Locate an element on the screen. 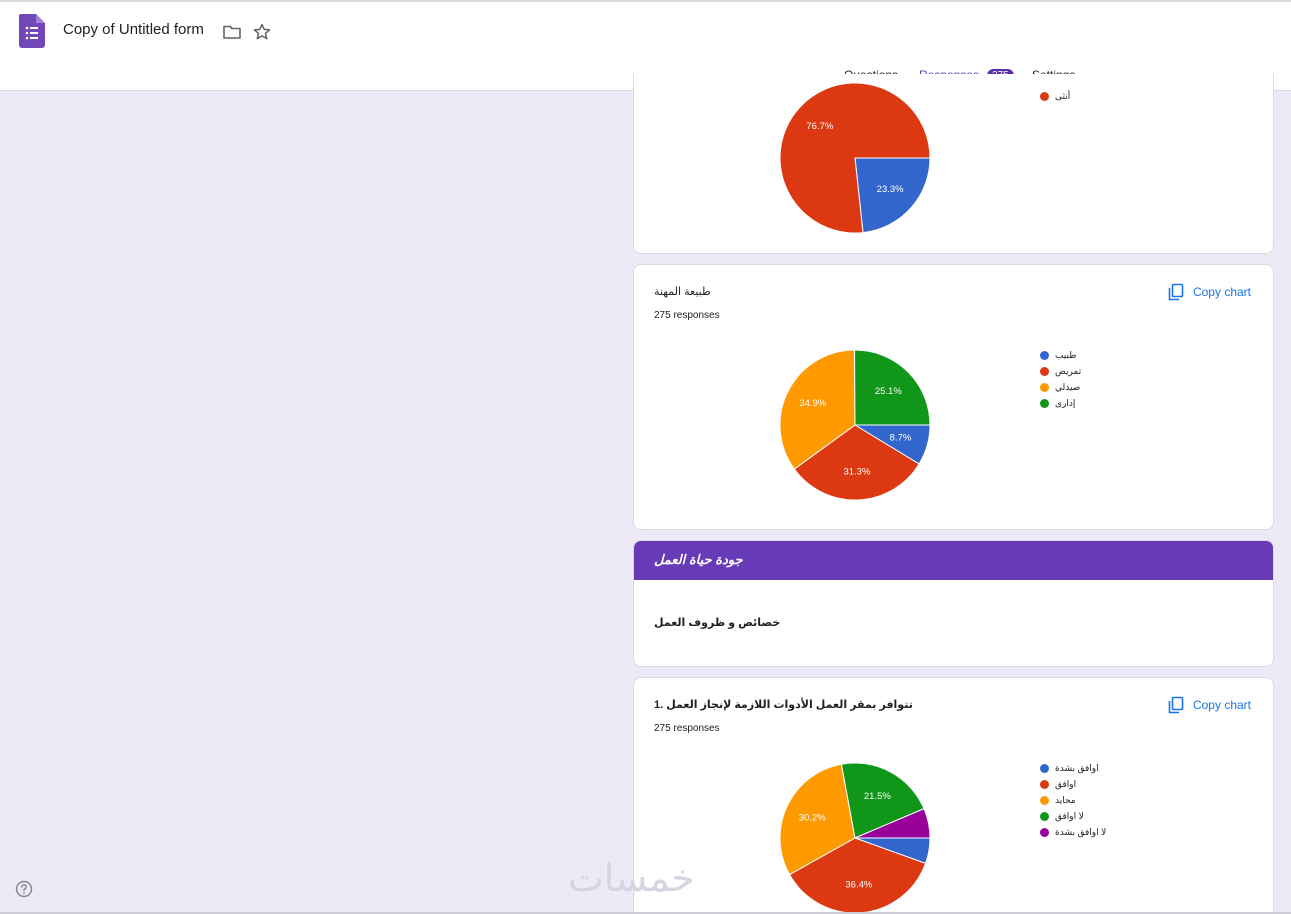  slice-value-label: 8.7% is located at coordinates (901, 437).